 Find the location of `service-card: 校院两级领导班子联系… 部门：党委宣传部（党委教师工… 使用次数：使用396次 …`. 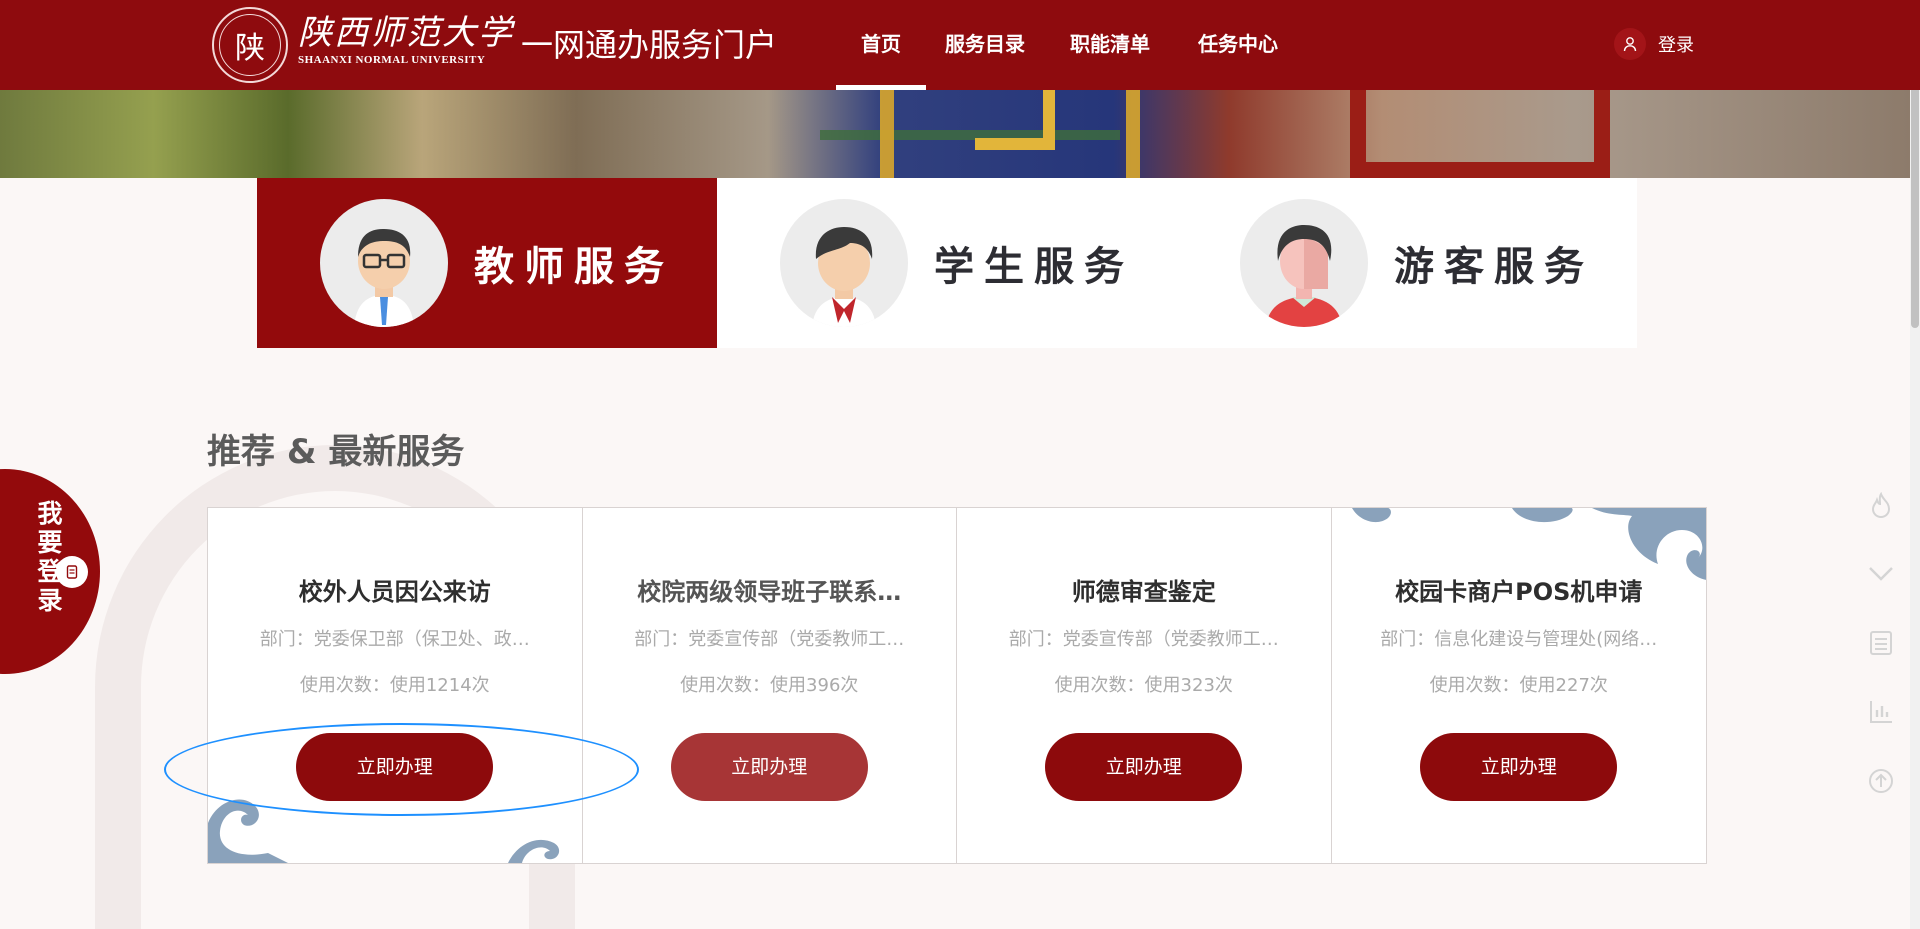

service-card: 校院两级领导班子联系… 部门：党委宣传部（党委教师工… 使用次数：使用396次 … is located at coordinates (769, 685).